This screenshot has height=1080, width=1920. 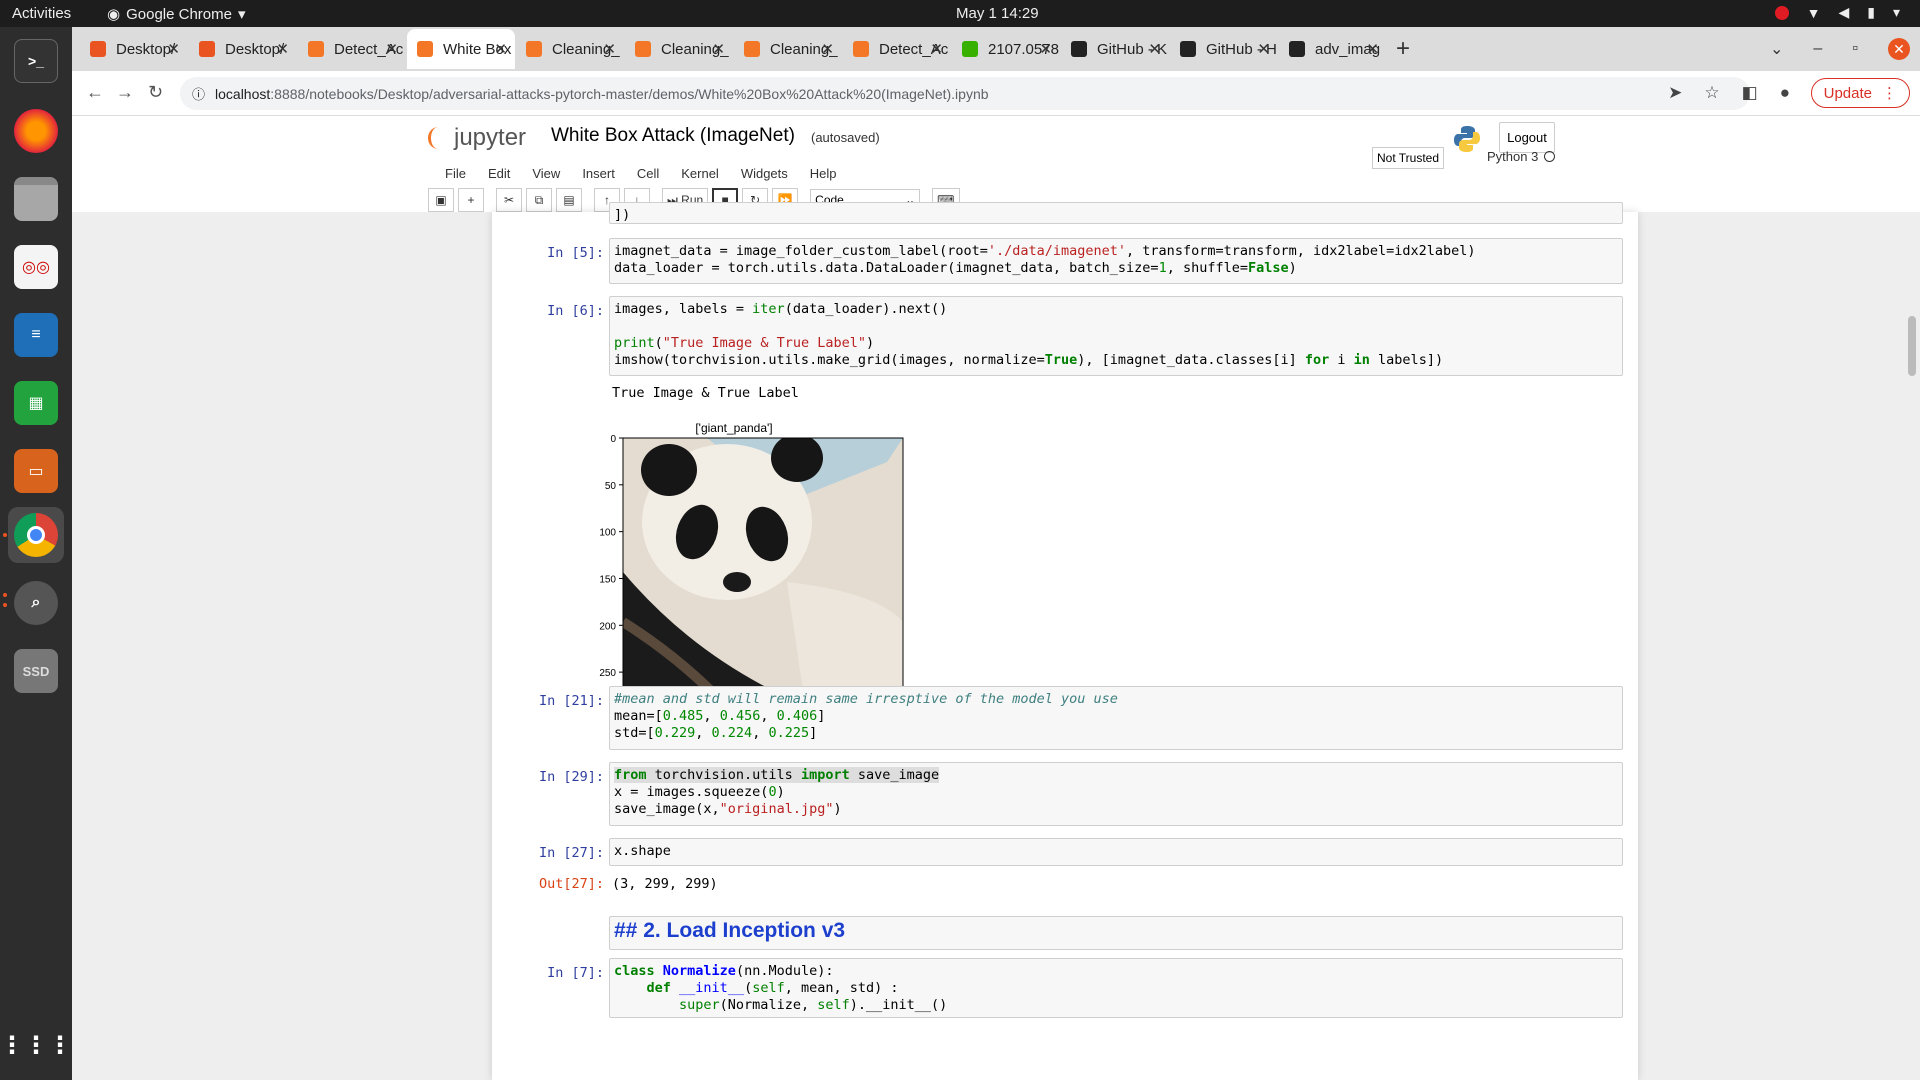 I want to click on kernel-indicator: Python 3, so click(x=1521, y=156).